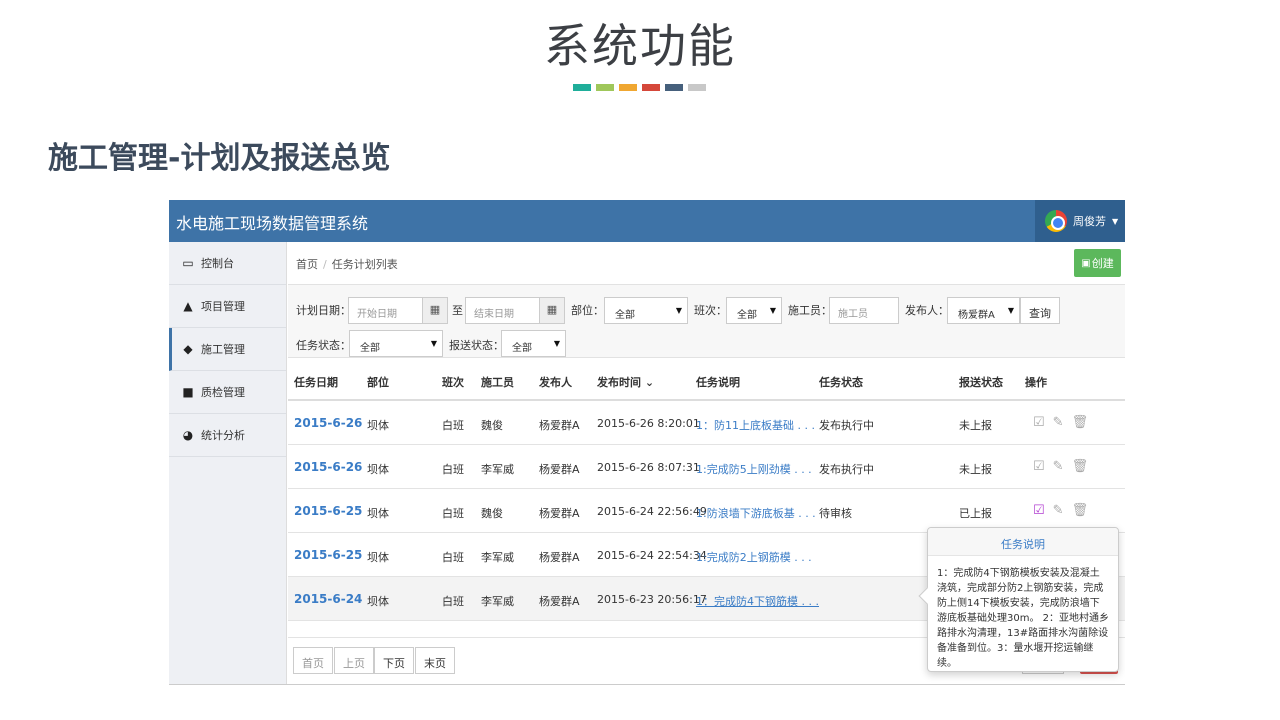 This screenshot has height=720, width=1280. Describe the element at coordinates (846, 469) in the screenshot. I see `task-status-cell: 发布执行中` at that location.